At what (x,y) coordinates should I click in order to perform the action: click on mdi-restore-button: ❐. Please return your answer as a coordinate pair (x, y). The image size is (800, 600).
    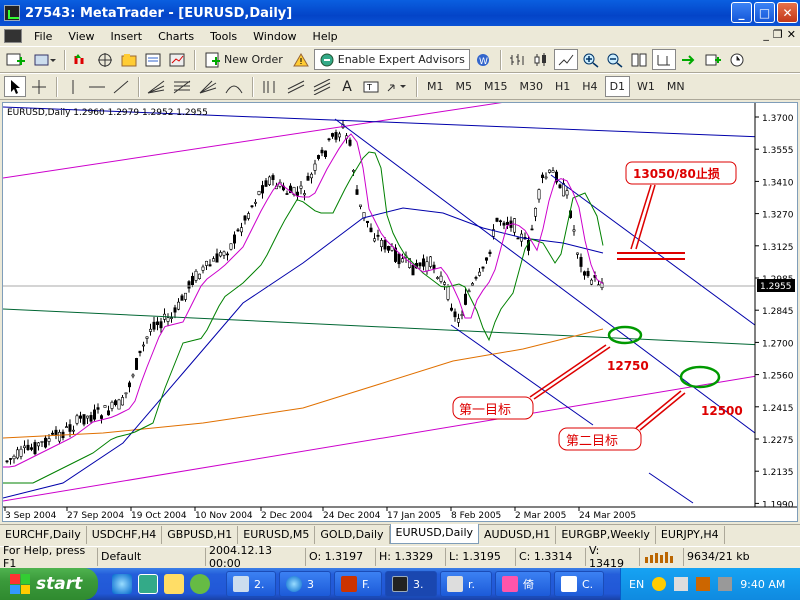
    Looking at the image, I should click on (778, 34).